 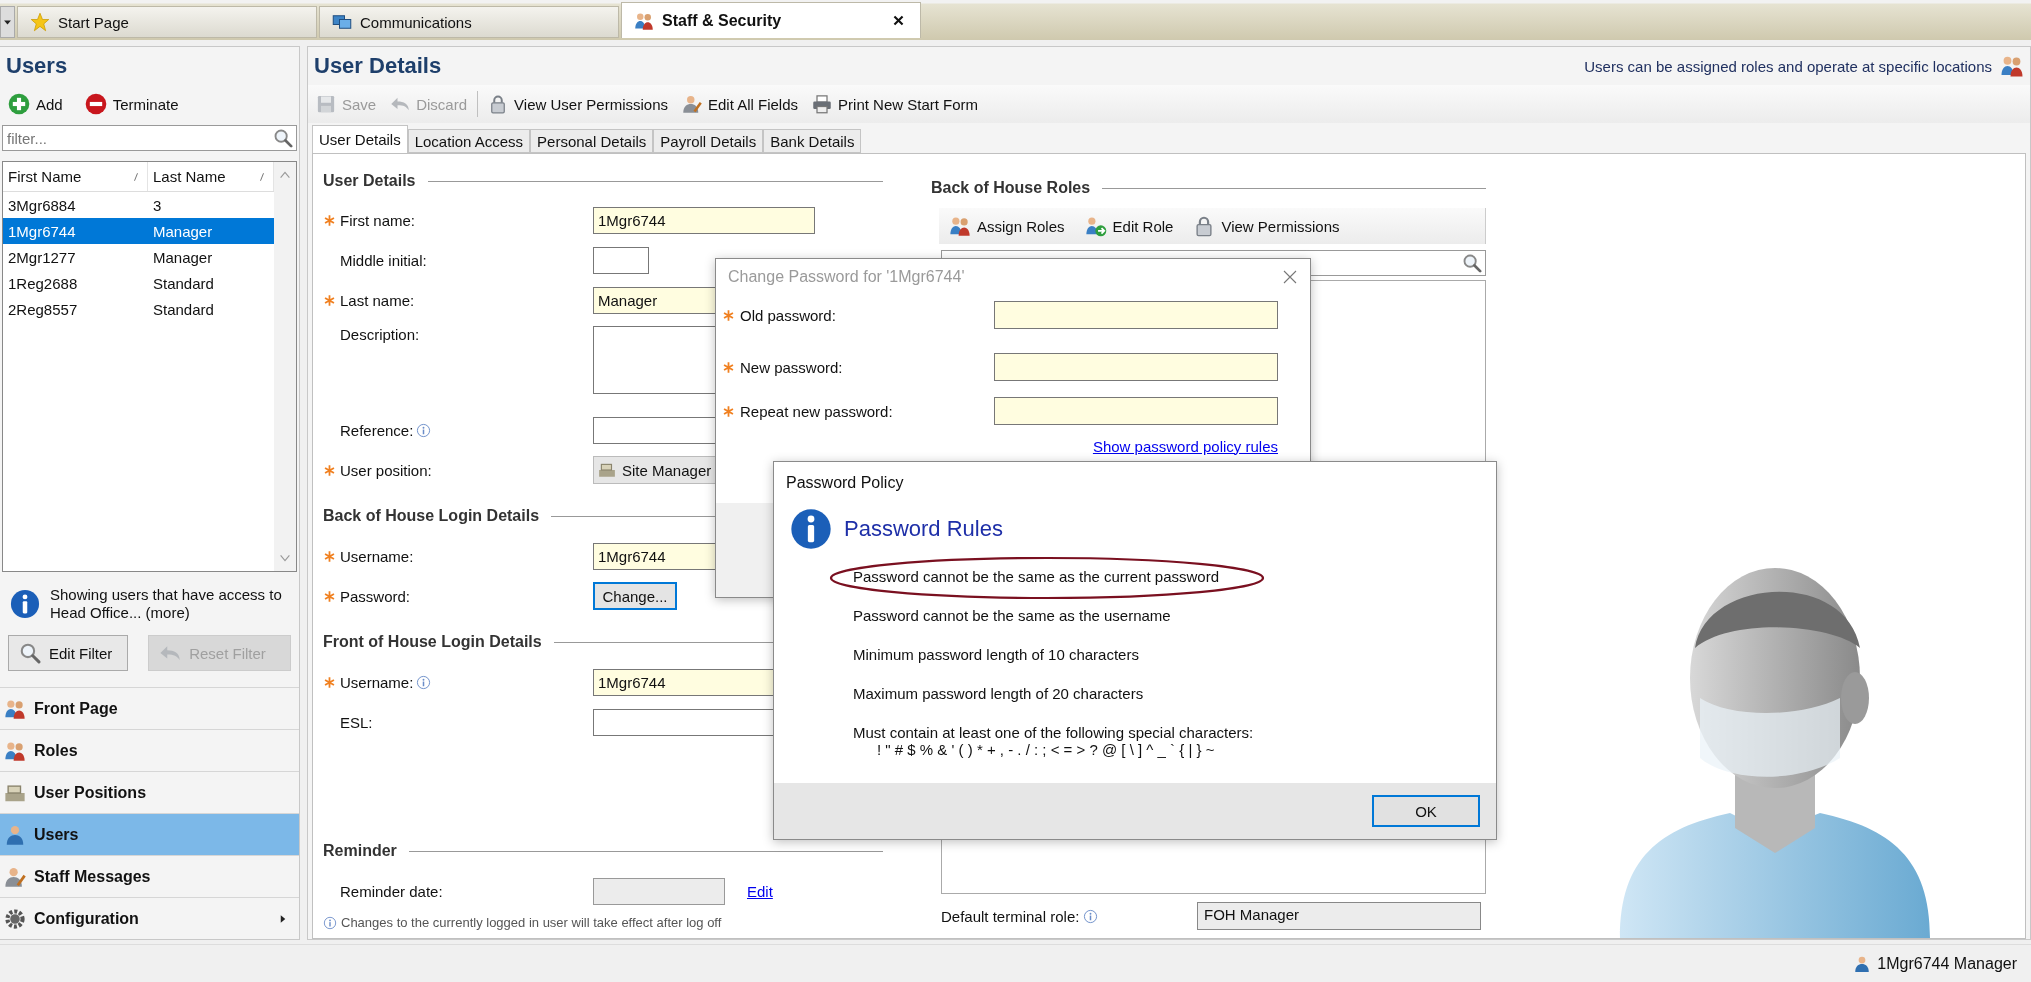 I want to click on table-cell-text: 3, so click(x=157, y=205).